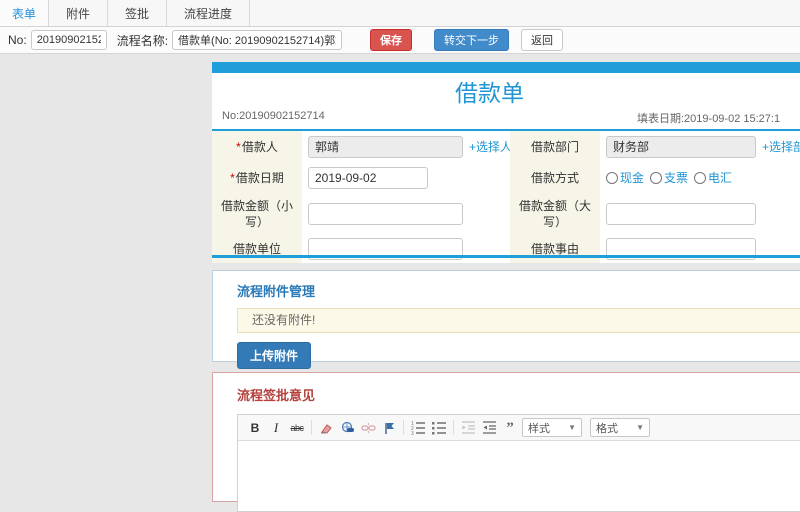 Image resolution: width=800 pixels, height=512 pixels. Describe the element at coordinates (274, 355) in the screenshot. I see `upload-attachment-button: 上传附件` at that location.